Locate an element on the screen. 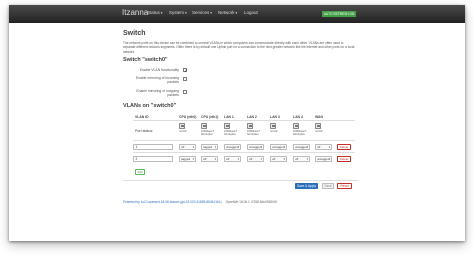 The image size is (474, 258). port-status-lan3: no link is located at coordinates (274, 131).